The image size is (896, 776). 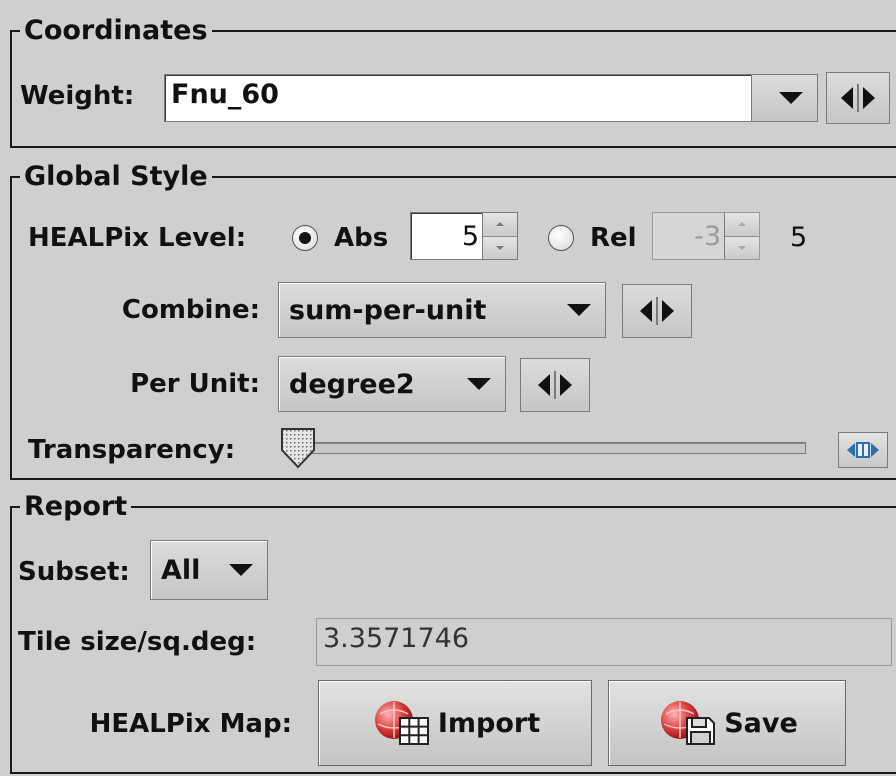 I want to click on combine-value: sum-per-unit, so click(x=387, y=310).